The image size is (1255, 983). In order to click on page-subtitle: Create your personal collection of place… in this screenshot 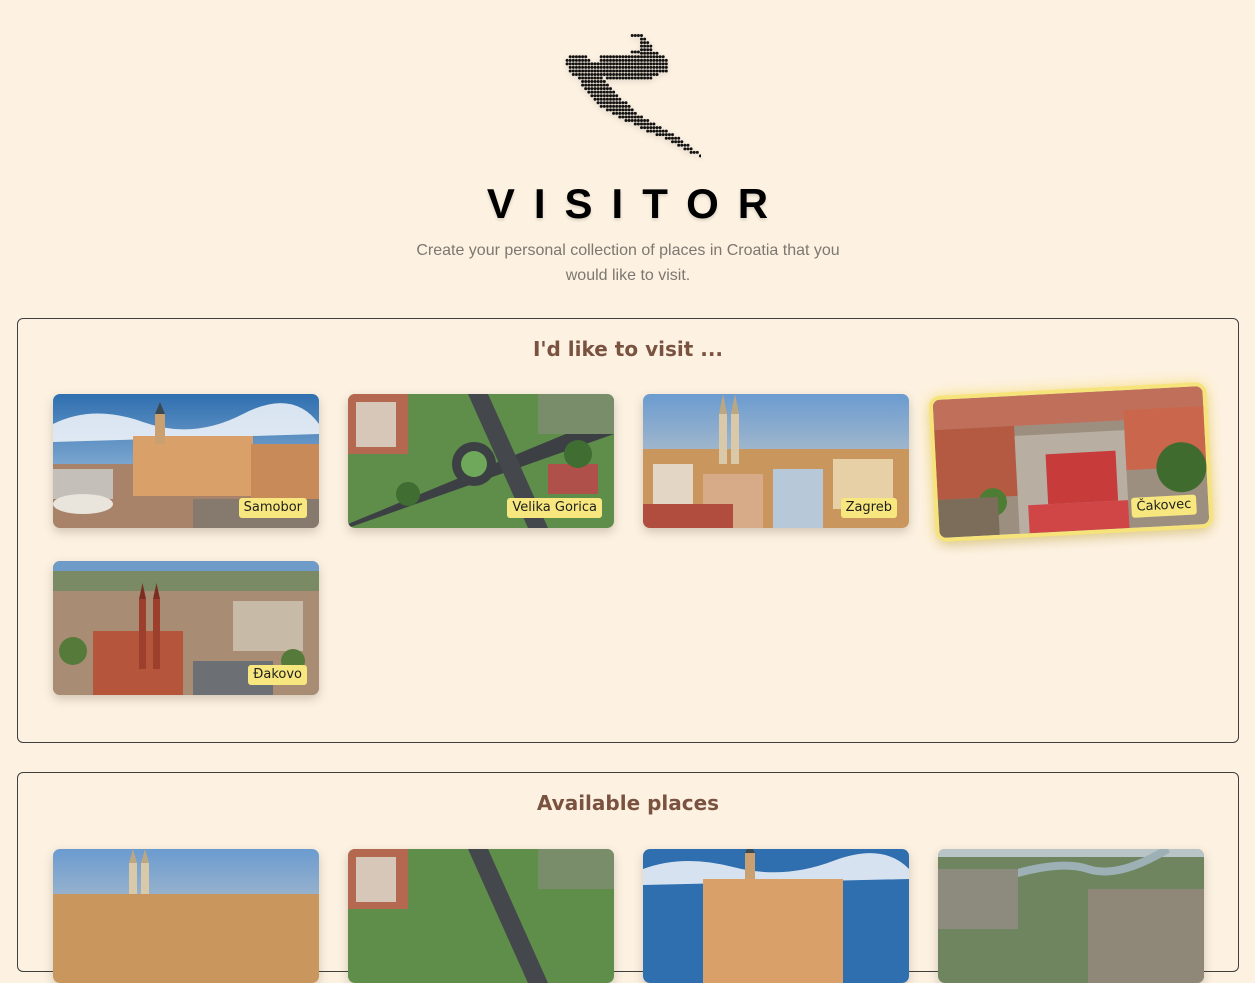, I will do `click(628, 263)`.